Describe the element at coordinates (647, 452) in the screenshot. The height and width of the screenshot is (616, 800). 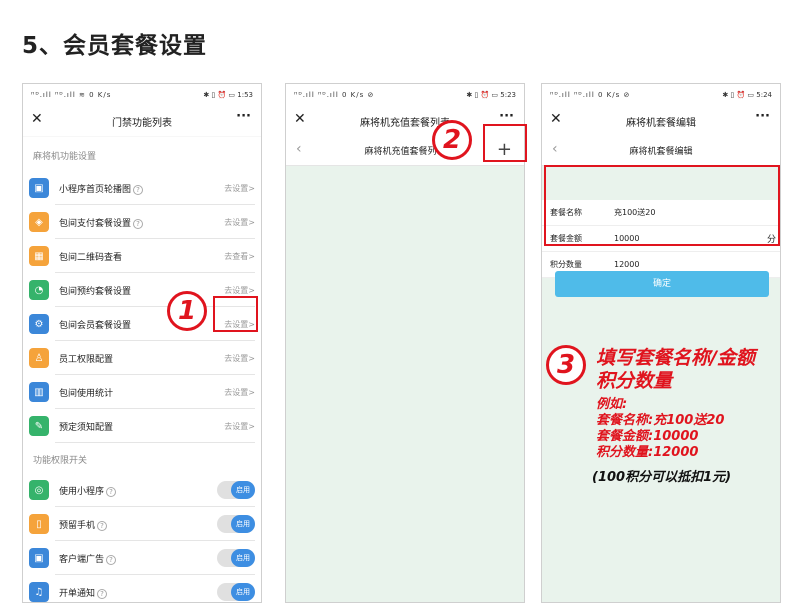
I see `example-line: 积分数量:12000` at that location.